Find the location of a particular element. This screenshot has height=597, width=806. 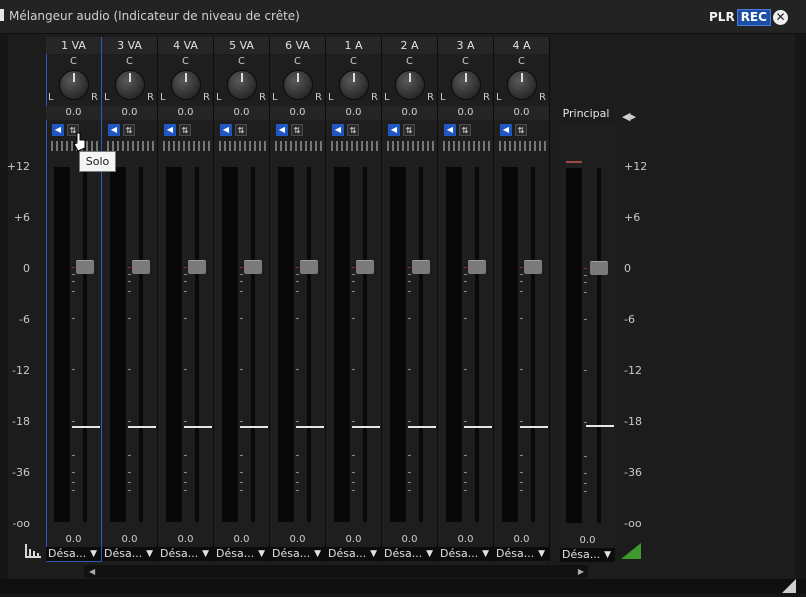

scroll-left-icon: ◀ is located at coordinates (92, 571).